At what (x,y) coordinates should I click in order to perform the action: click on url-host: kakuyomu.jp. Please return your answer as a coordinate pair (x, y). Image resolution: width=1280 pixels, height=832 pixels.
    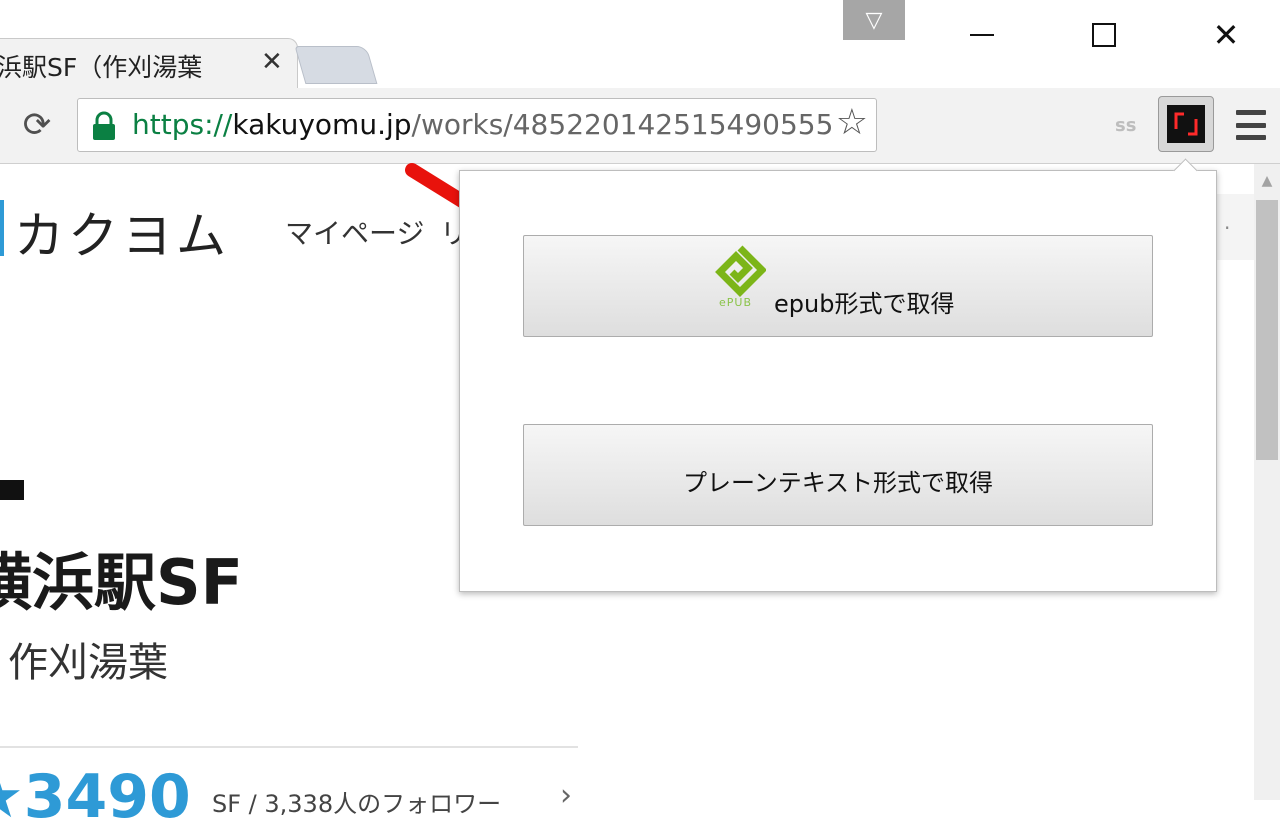
    Looking at the image, I should click on (322, 124).